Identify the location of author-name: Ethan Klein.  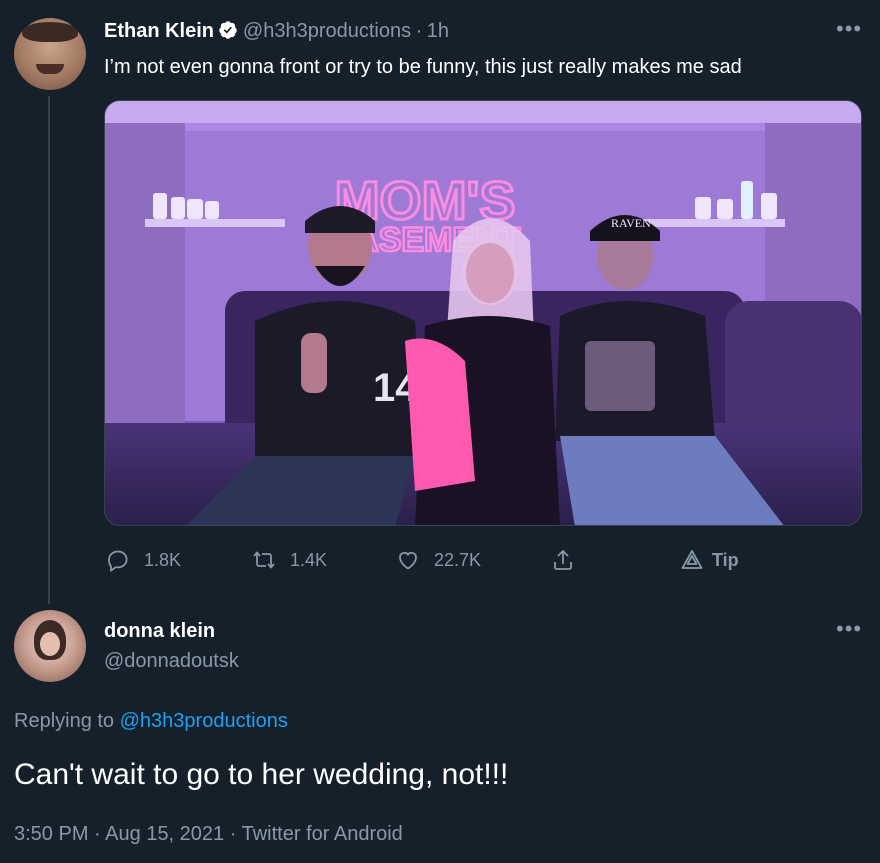
(159, 31).